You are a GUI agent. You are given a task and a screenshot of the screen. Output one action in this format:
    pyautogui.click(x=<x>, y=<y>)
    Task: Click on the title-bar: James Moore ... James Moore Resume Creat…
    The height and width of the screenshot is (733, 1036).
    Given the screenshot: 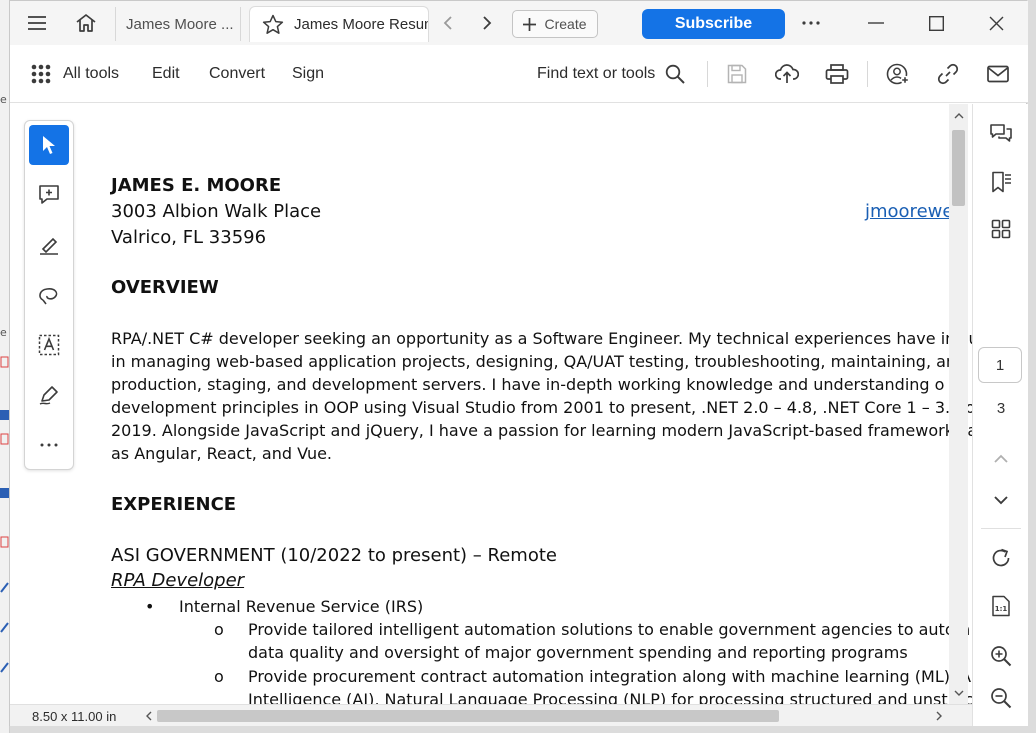 What is the action you would take?
    pyautogui.click(x=519, y=23)
    